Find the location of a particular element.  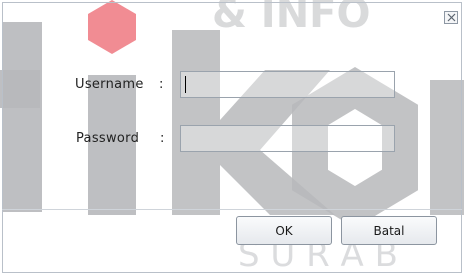

username-label: Username is located at coordinates (109, 84).